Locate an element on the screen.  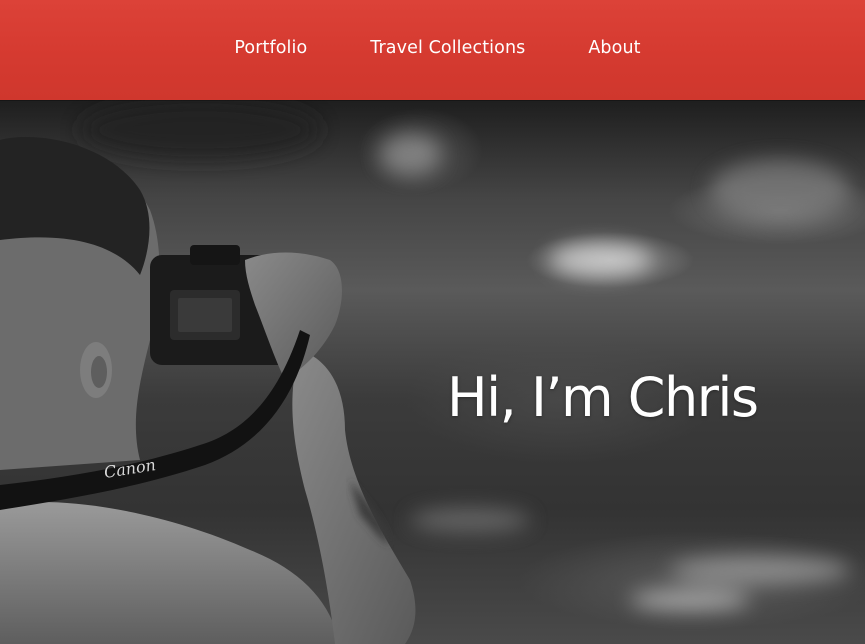
nav-link-portfolio: Portfolio is located at coordinates (270, 48).